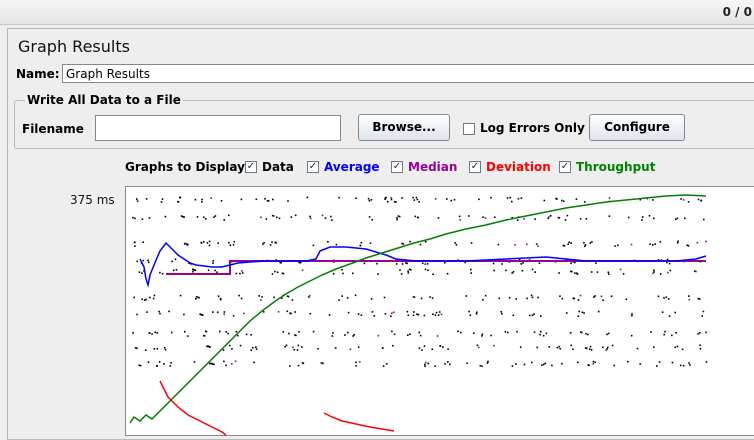  Describe the element at coordinates (637, 127) in the screenshot. I see `configure-button: Configure` at that location.